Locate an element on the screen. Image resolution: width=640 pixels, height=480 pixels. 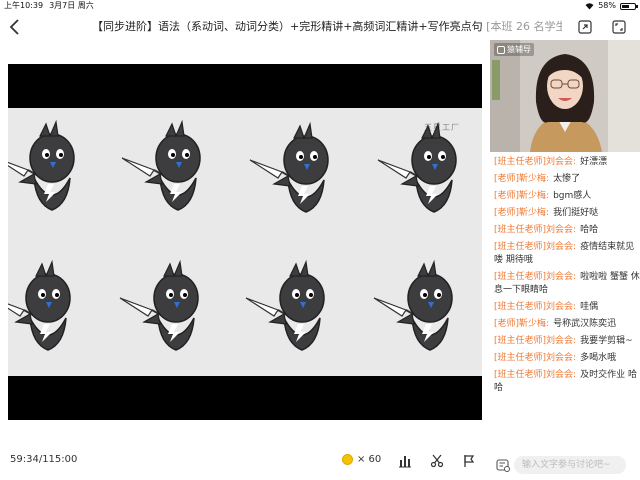
coin-counter: × 60 is located at coordinates (361, 459).